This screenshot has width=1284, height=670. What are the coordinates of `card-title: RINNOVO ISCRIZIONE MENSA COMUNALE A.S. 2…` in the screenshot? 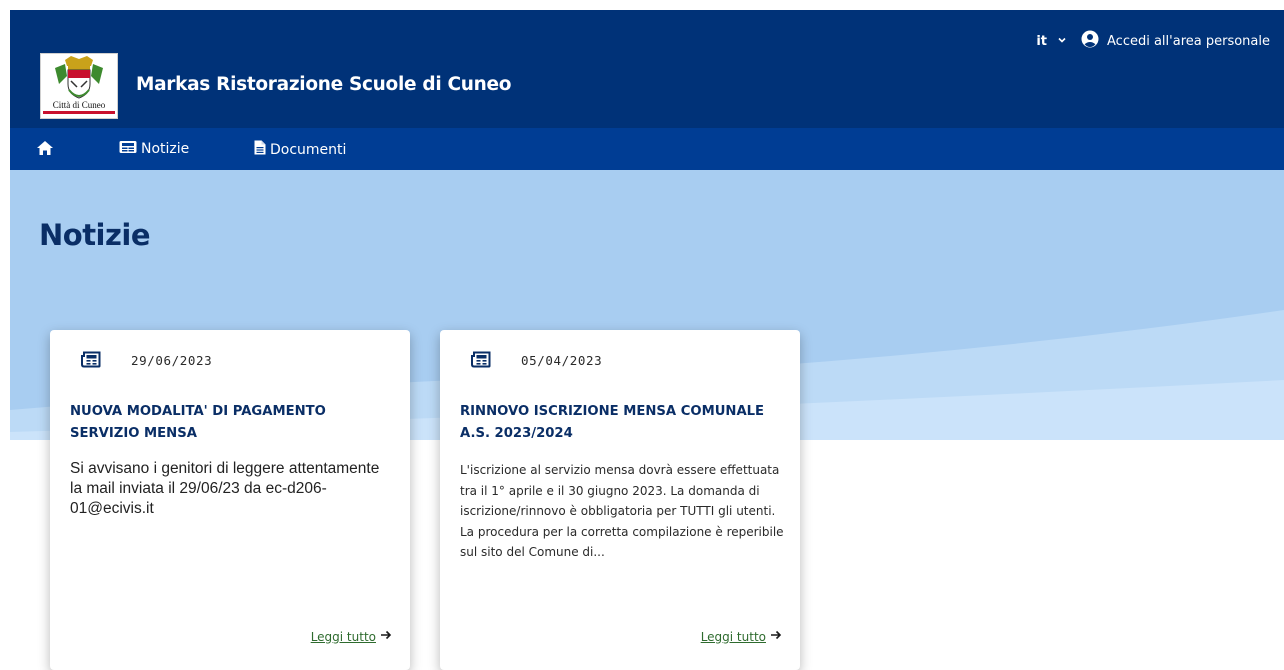 It's located at (622, 423).